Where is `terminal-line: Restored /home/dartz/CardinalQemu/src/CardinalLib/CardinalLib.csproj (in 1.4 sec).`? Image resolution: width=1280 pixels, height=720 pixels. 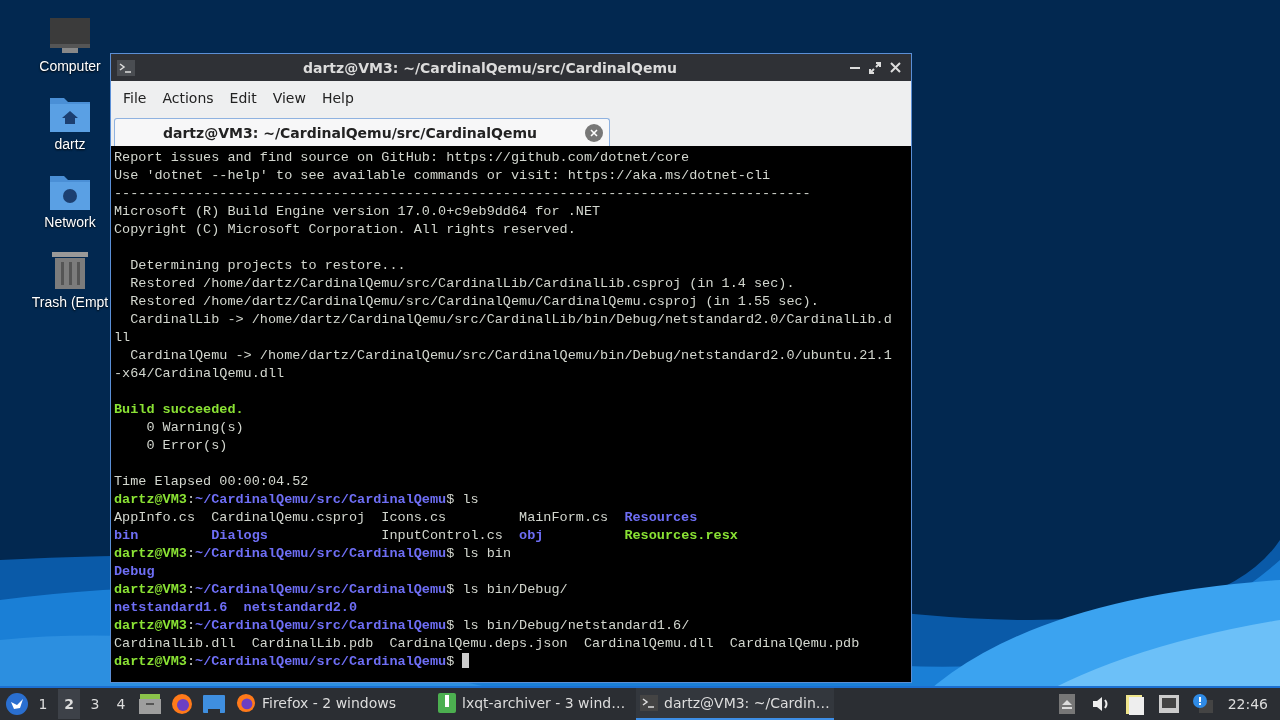
terminal-line: Restored /home/dartz/CardinalQemu/src/CardinalLib/CardinalLib.csproj (in 1.4 sec). is located at coordinates (462, 284).